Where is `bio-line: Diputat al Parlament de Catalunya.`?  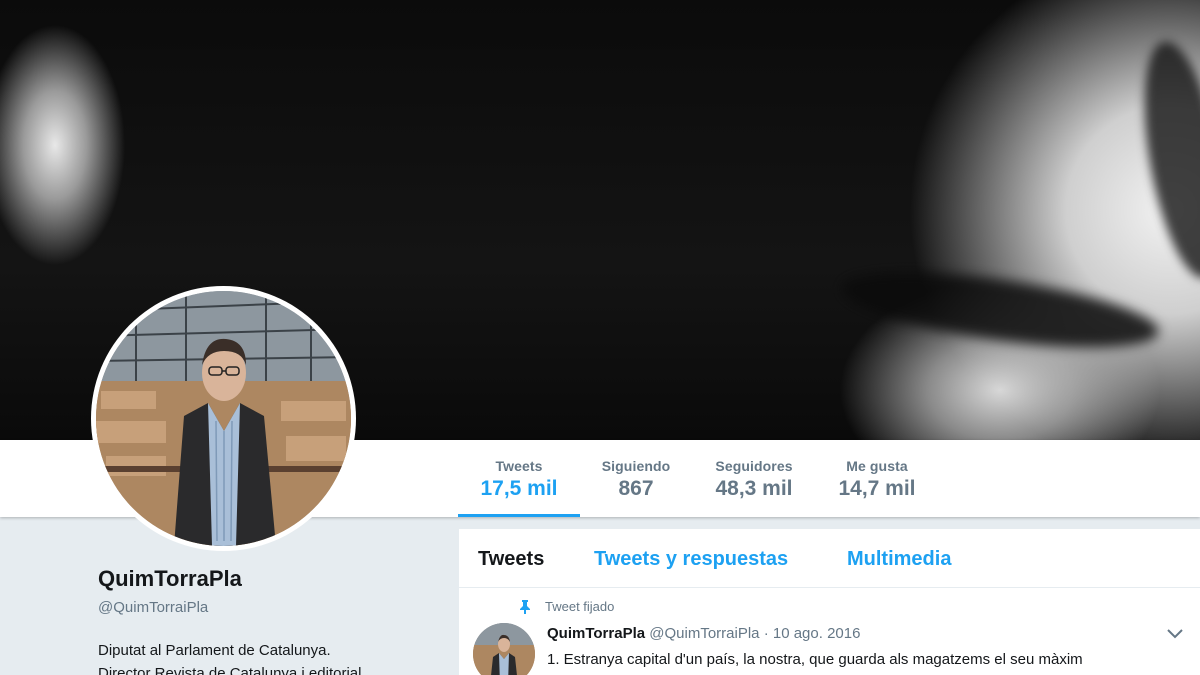
bio-line: Diputat al Parlament de Catalunya. is located at coordinates (214, 650).